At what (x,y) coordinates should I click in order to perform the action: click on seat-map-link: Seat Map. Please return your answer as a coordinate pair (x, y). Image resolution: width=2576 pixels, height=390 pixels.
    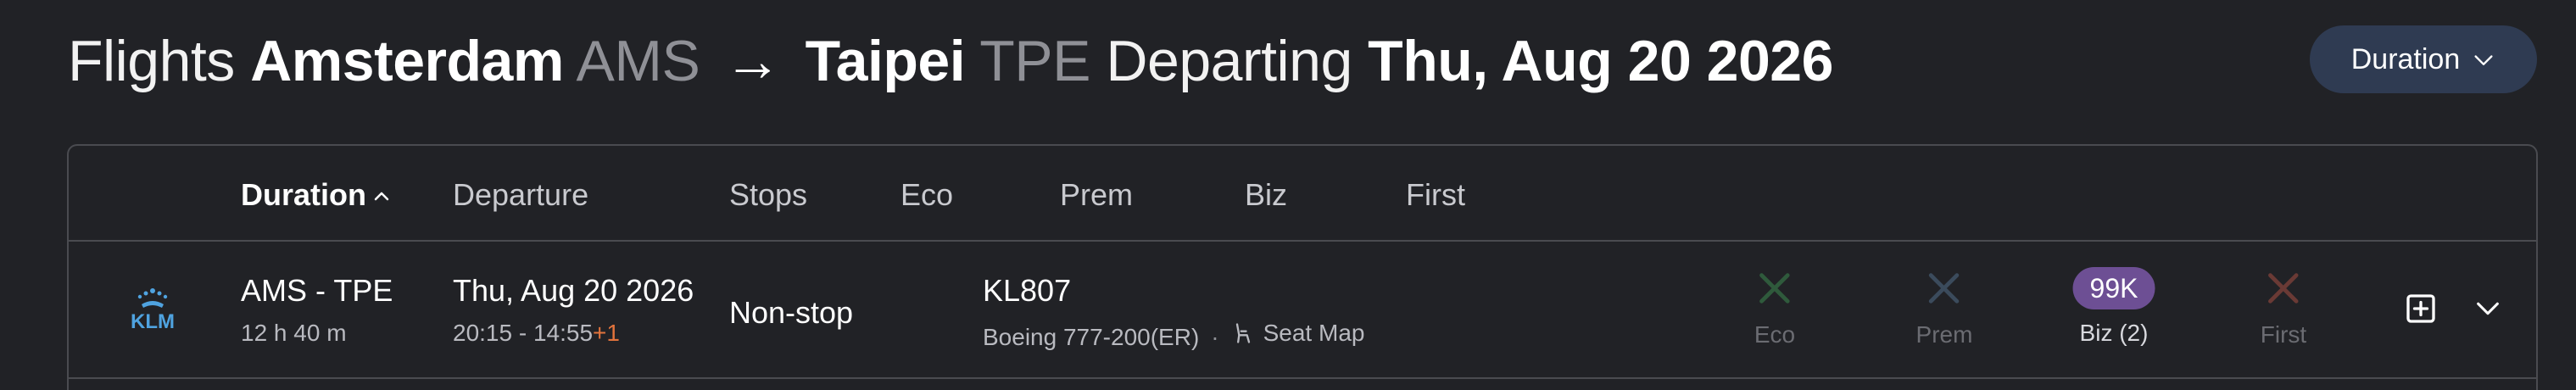
    Looking at the image, I should click on (1298, 333).